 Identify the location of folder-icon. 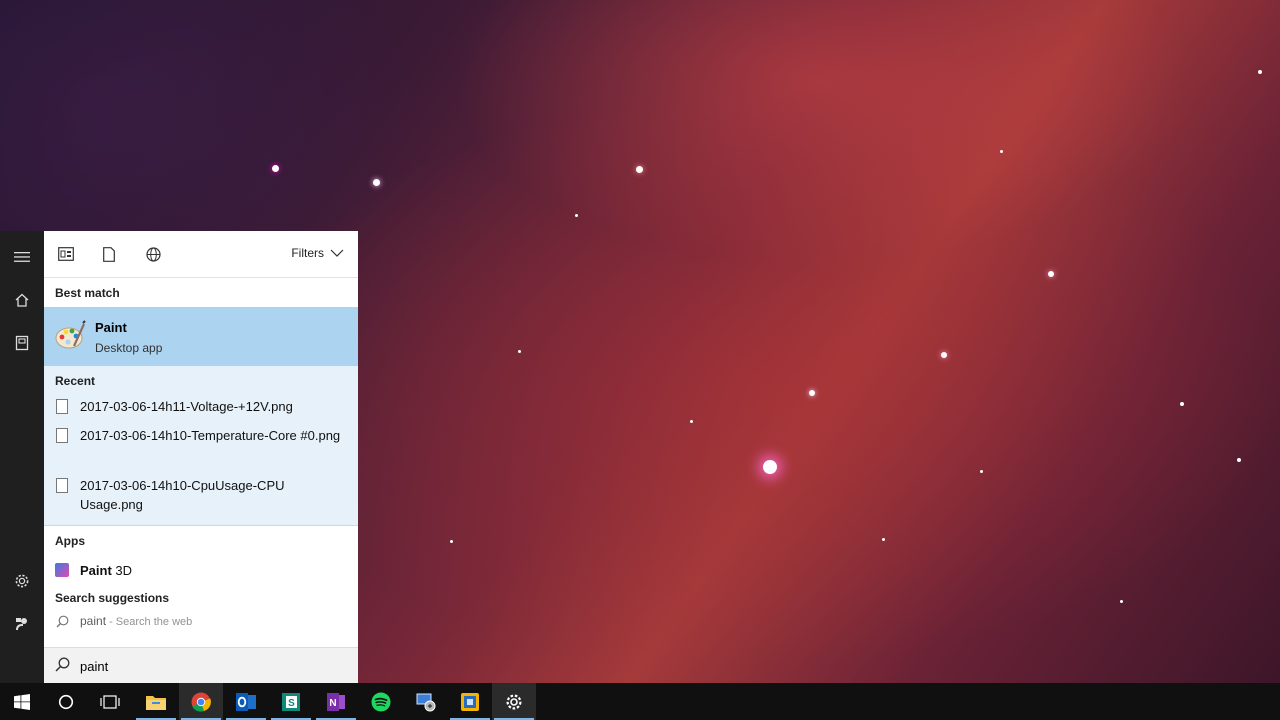
(156, 702).